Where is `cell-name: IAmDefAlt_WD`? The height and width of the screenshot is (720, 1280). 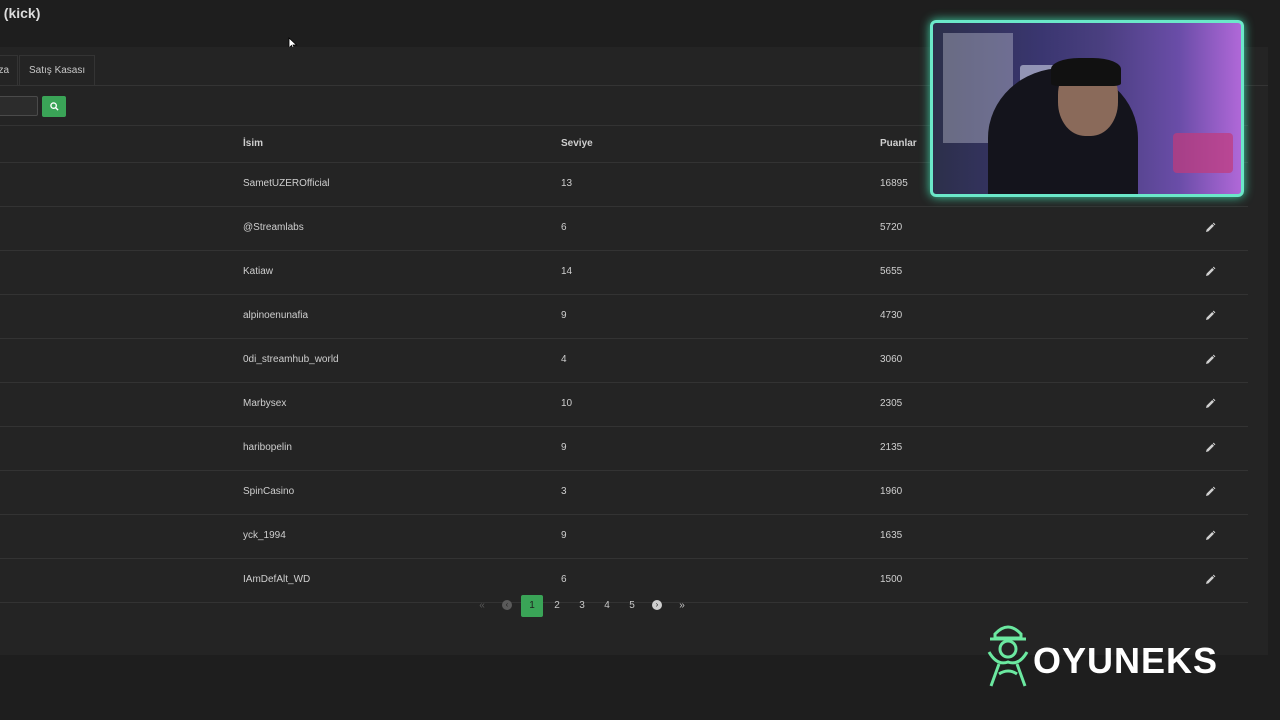
cell-name: IAmDefAlt_WD is located at coordinates (277, 579).